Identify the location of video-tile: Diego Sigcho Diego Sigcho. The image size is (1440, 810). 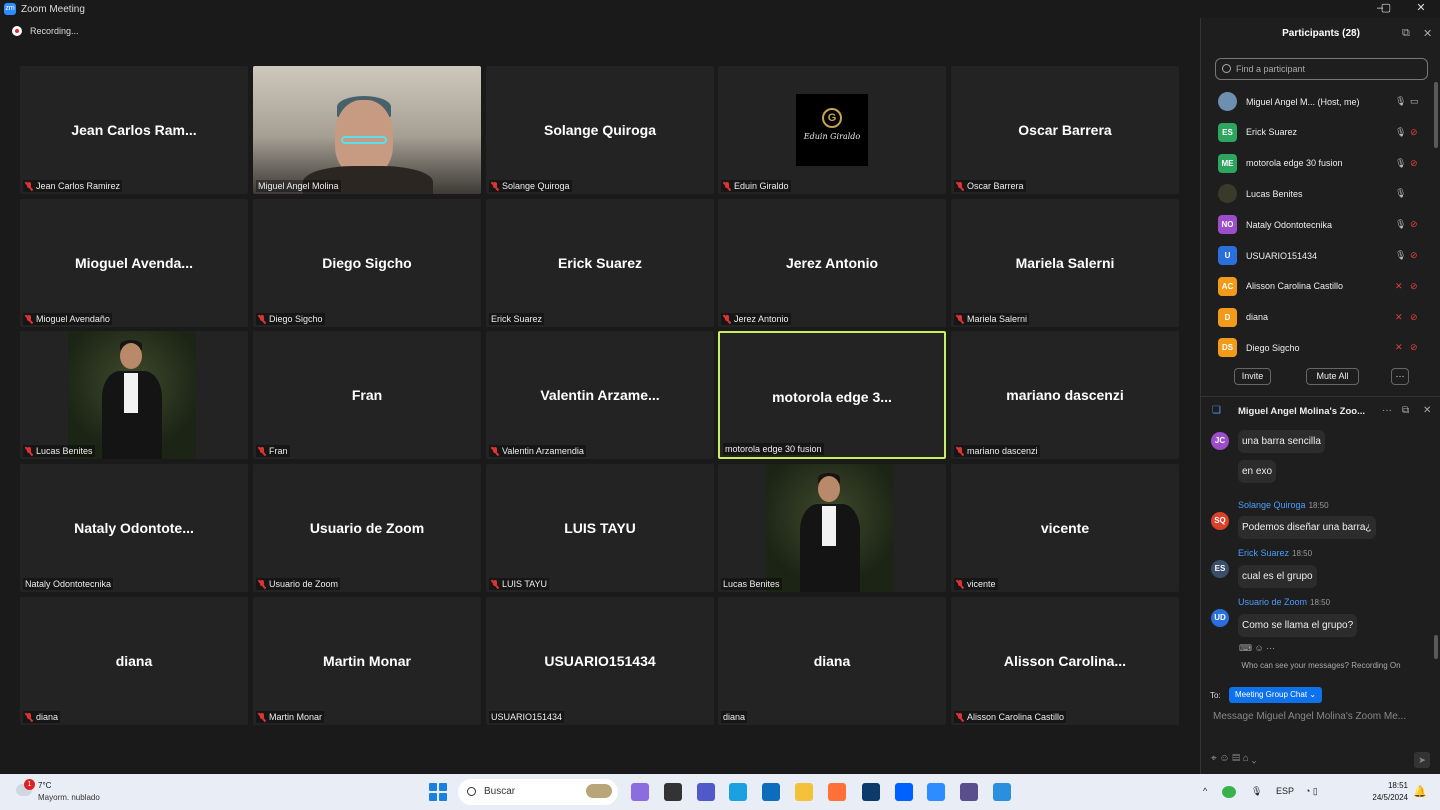
(367, 263).